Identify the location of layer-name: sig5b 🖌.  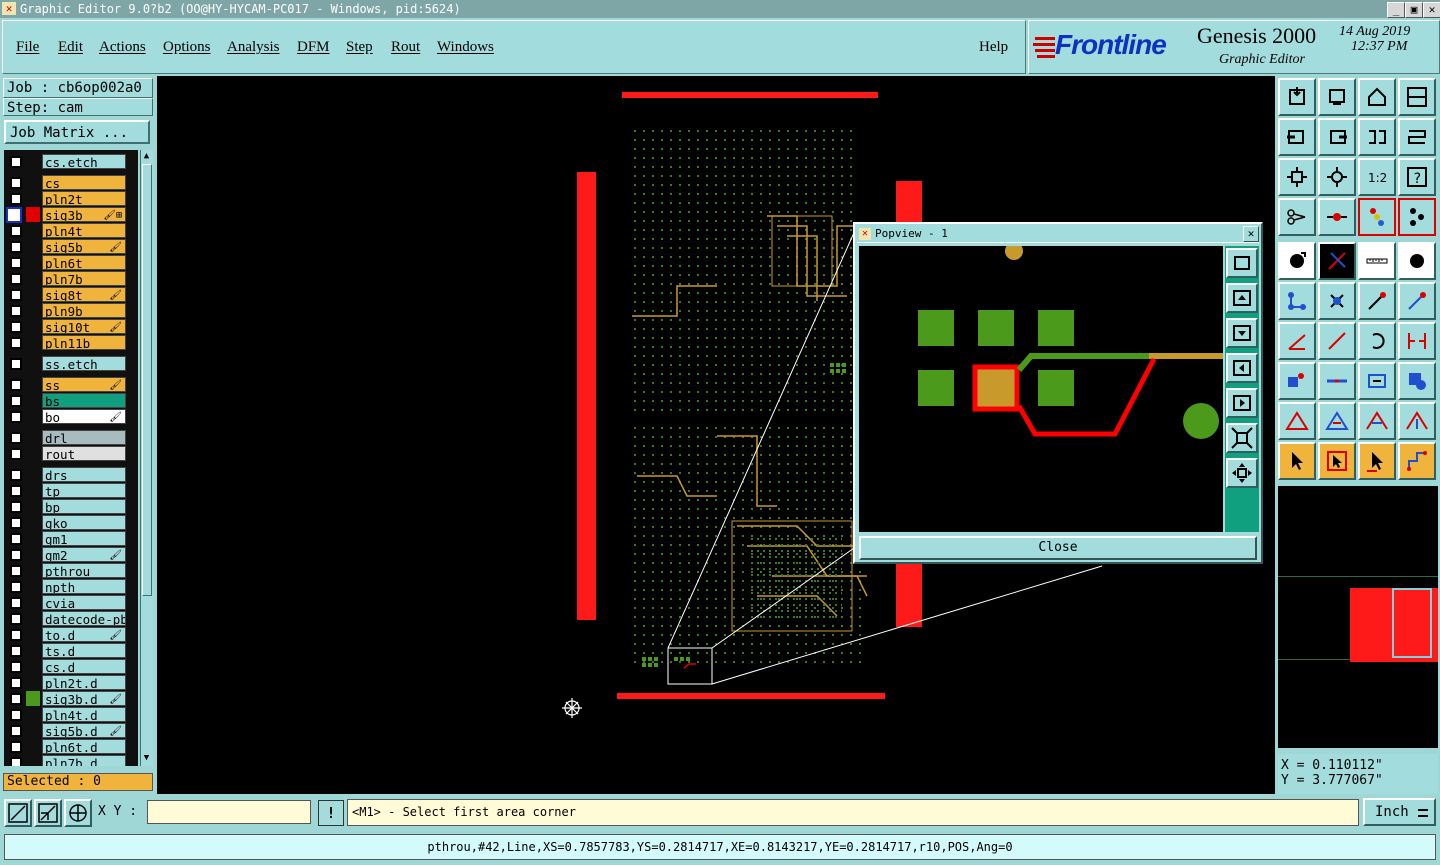
(84, 246).